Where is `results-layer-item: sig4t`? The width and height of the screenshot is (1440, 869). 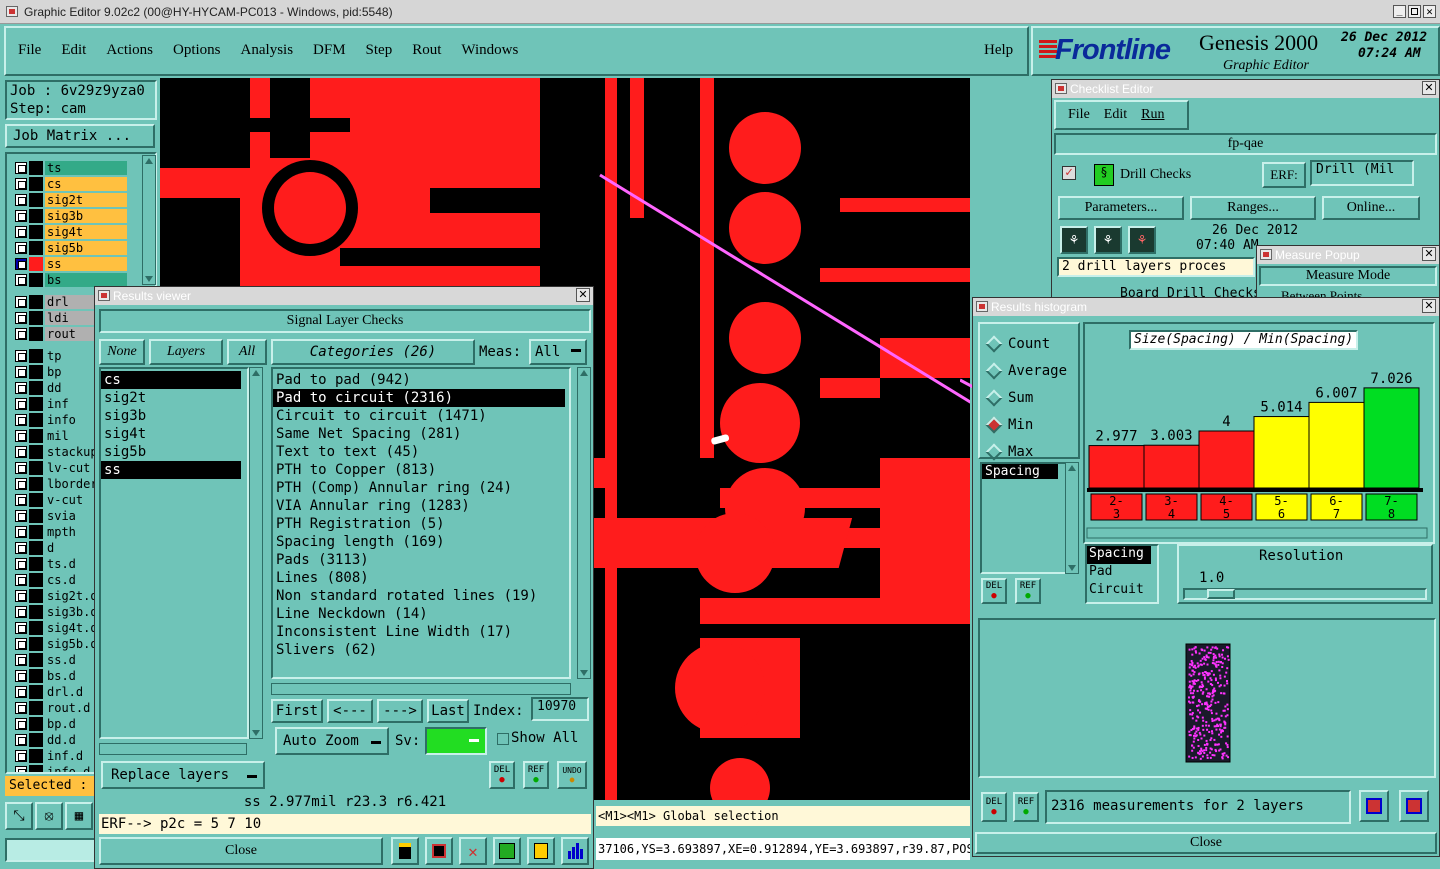 results-layer-item: sig4t is located at coordinates (171, 434).